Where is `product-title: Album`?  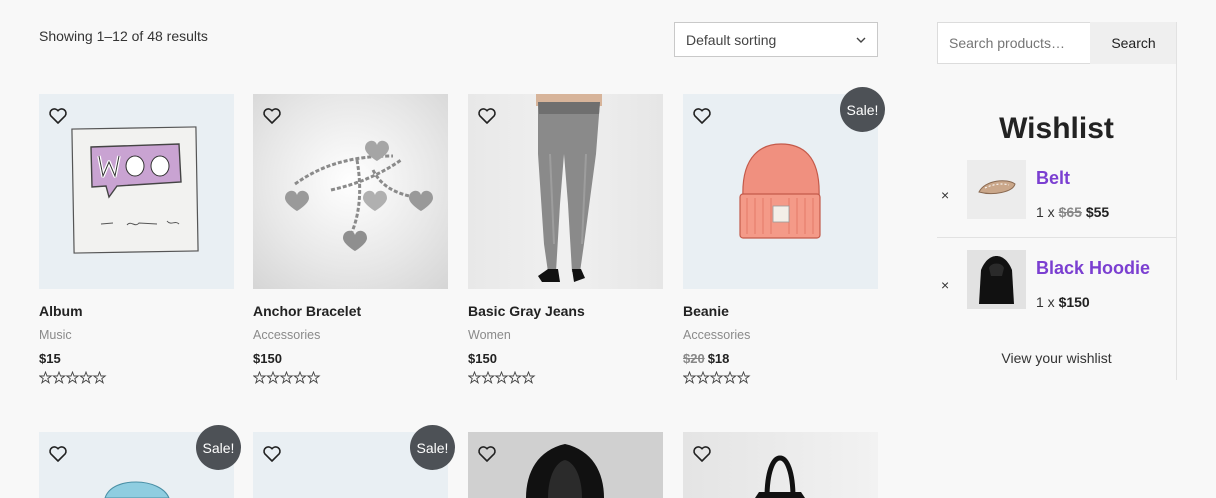
product-title: Album is located at coordinates (136, 311).